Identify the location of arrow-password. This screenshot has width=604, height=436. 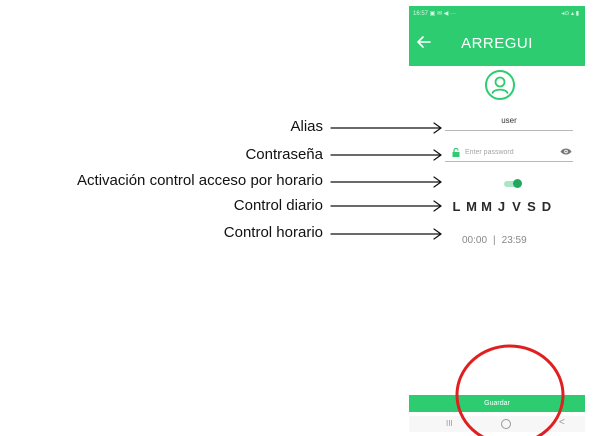
(386, 155).